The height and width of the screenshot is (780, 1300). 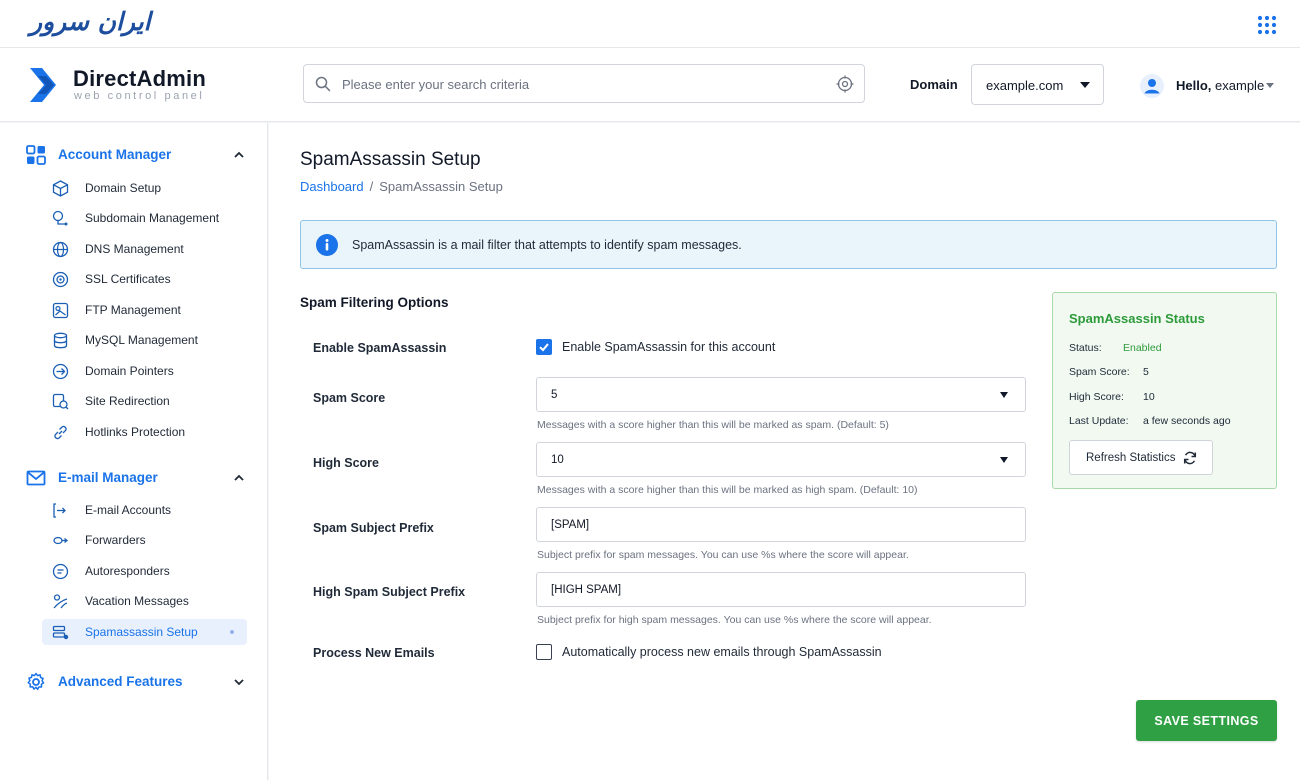 I want to click on sidebar-item-label: Spamassassin Setup, so click(x=141, y=632).